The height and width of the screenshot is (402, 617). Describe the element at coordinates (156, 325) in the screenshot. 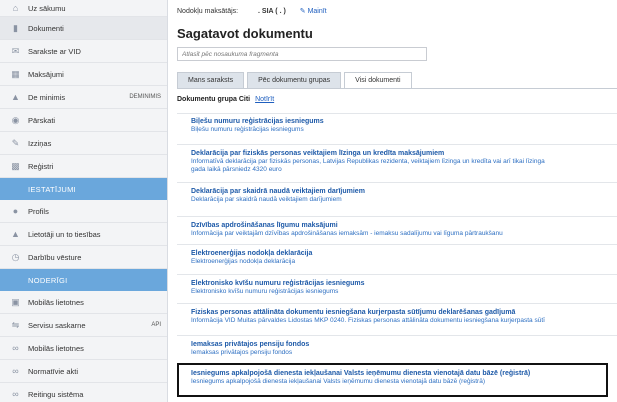

I see `api-badge: API` at that location.